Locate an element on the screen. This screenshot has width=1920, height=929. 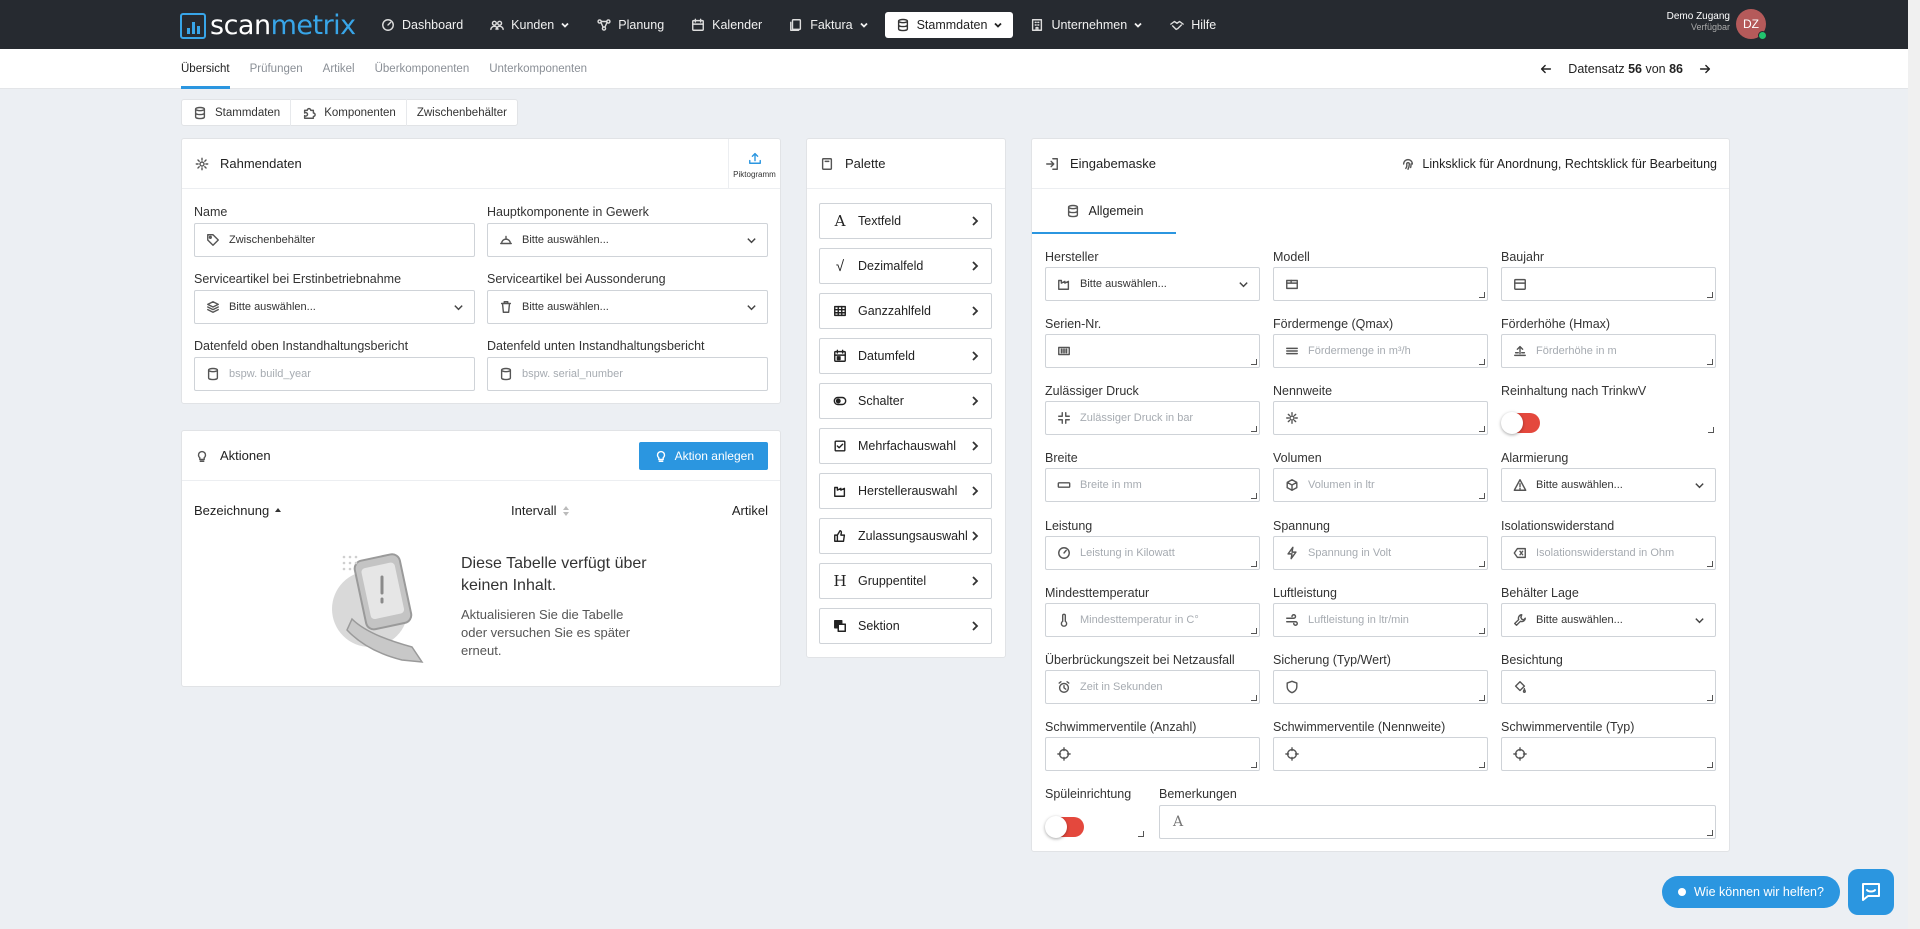
datenfeld-oben-input: bspw. build_year is located at coordinates (334, 374).